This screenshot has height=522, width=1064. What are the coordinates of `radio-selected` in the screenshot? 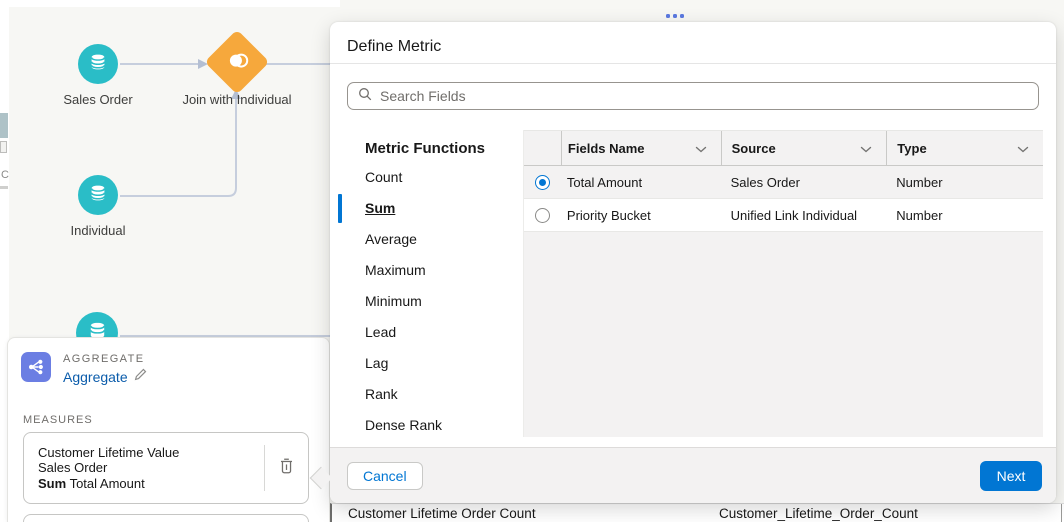 It's located at (542, 182).